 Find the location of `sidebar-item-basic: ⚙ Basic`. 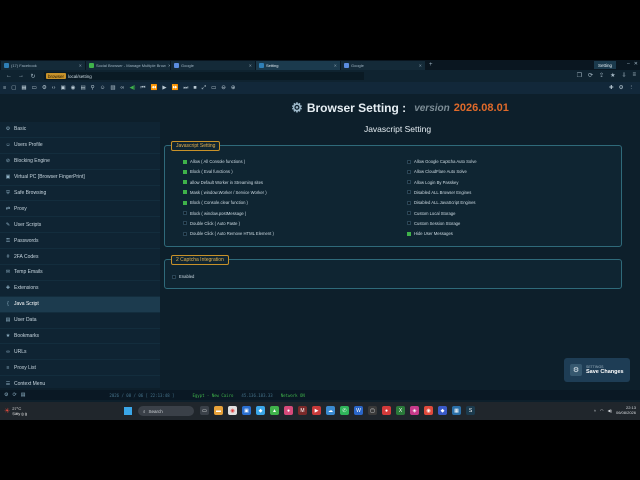

sidebar-item-basic: ⚙ Basic is located at coordinates (80, 130).